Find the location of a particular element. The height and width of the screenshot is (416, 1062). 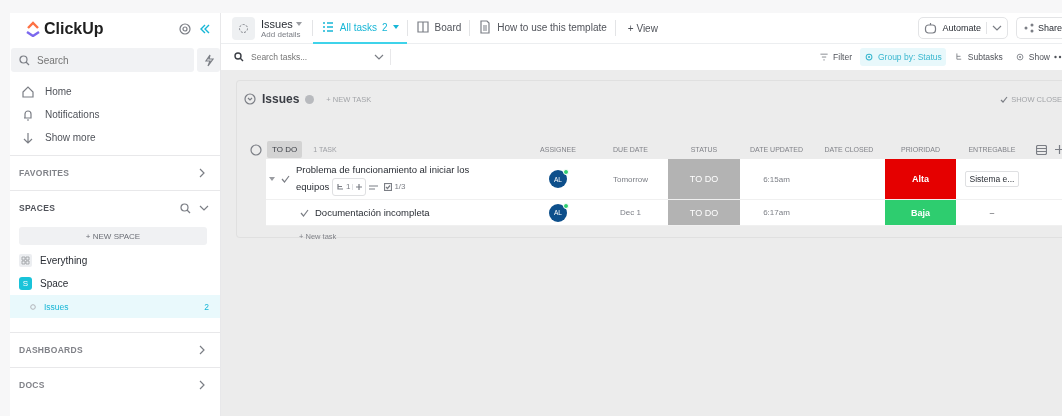

section-title: SPACES is located at coordinates (38, 208).